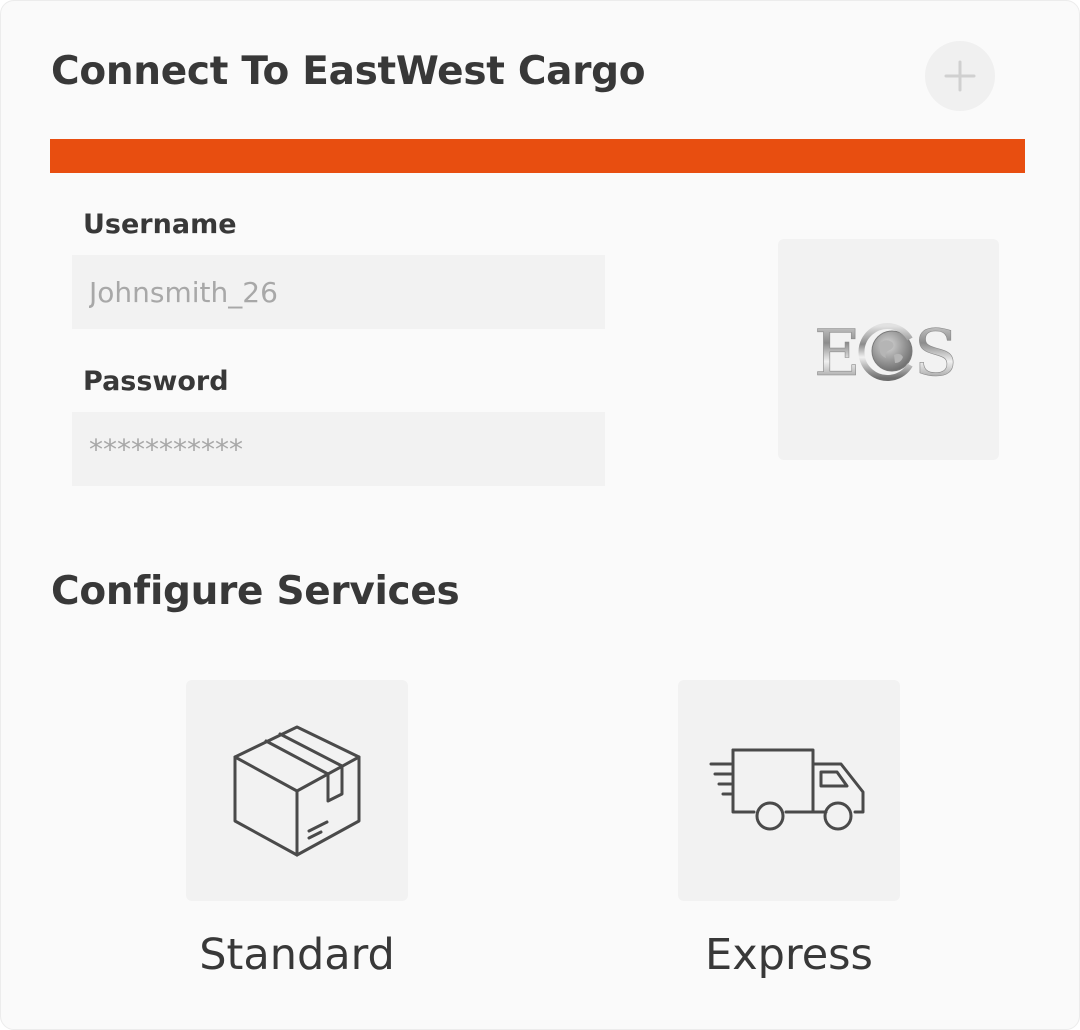 Image resolution: width=1080 pixels, height=1030 pixels. I want to click on globe-icon, so click(885, 351).